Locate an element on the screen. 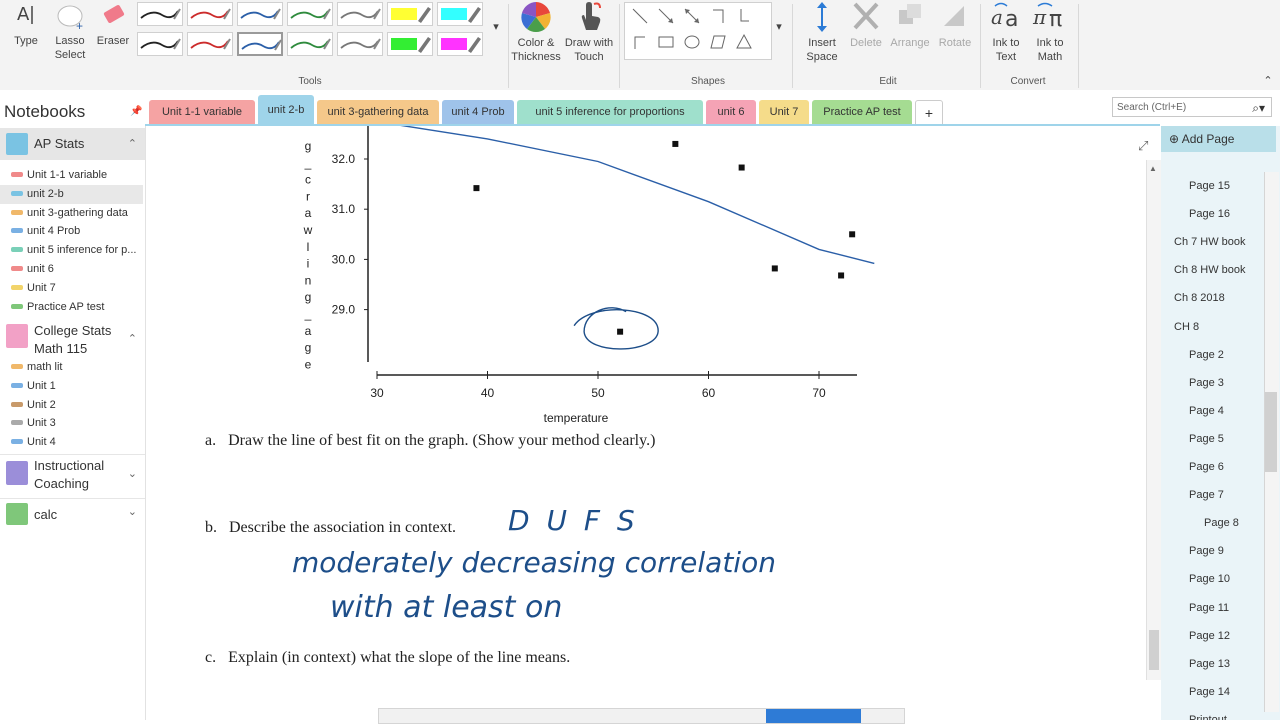  page-item: Ch 8 2018 is located at coordinates (1199, 298).